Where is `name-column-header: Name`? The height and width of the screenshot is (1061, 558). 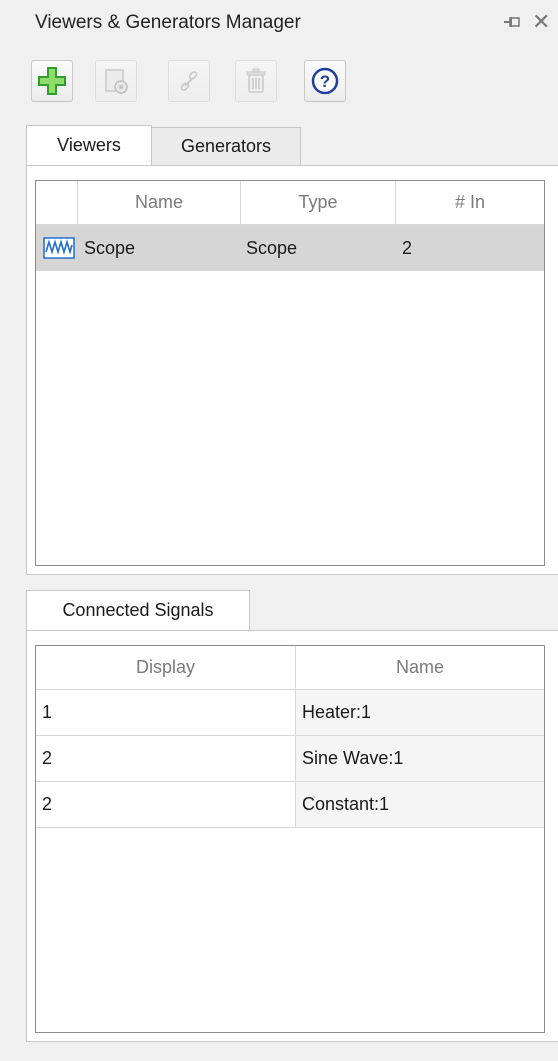
name-column-header: Name is located at coordinates (159, 203).